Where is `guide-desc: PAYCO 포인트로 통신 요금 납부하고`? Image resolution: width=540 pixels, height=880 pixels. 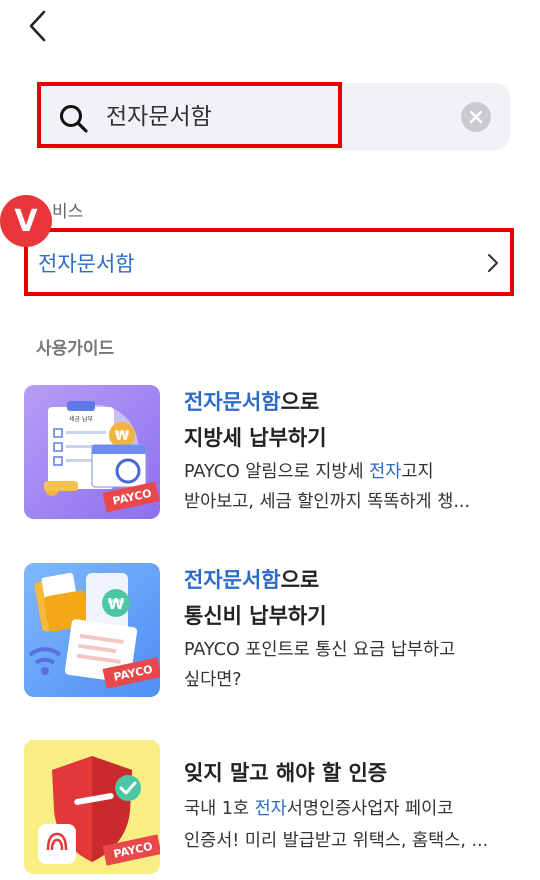
guide-desc: PAYCO 포인트로 통신 요금 납부하고 is located at coordinates (320, 650).